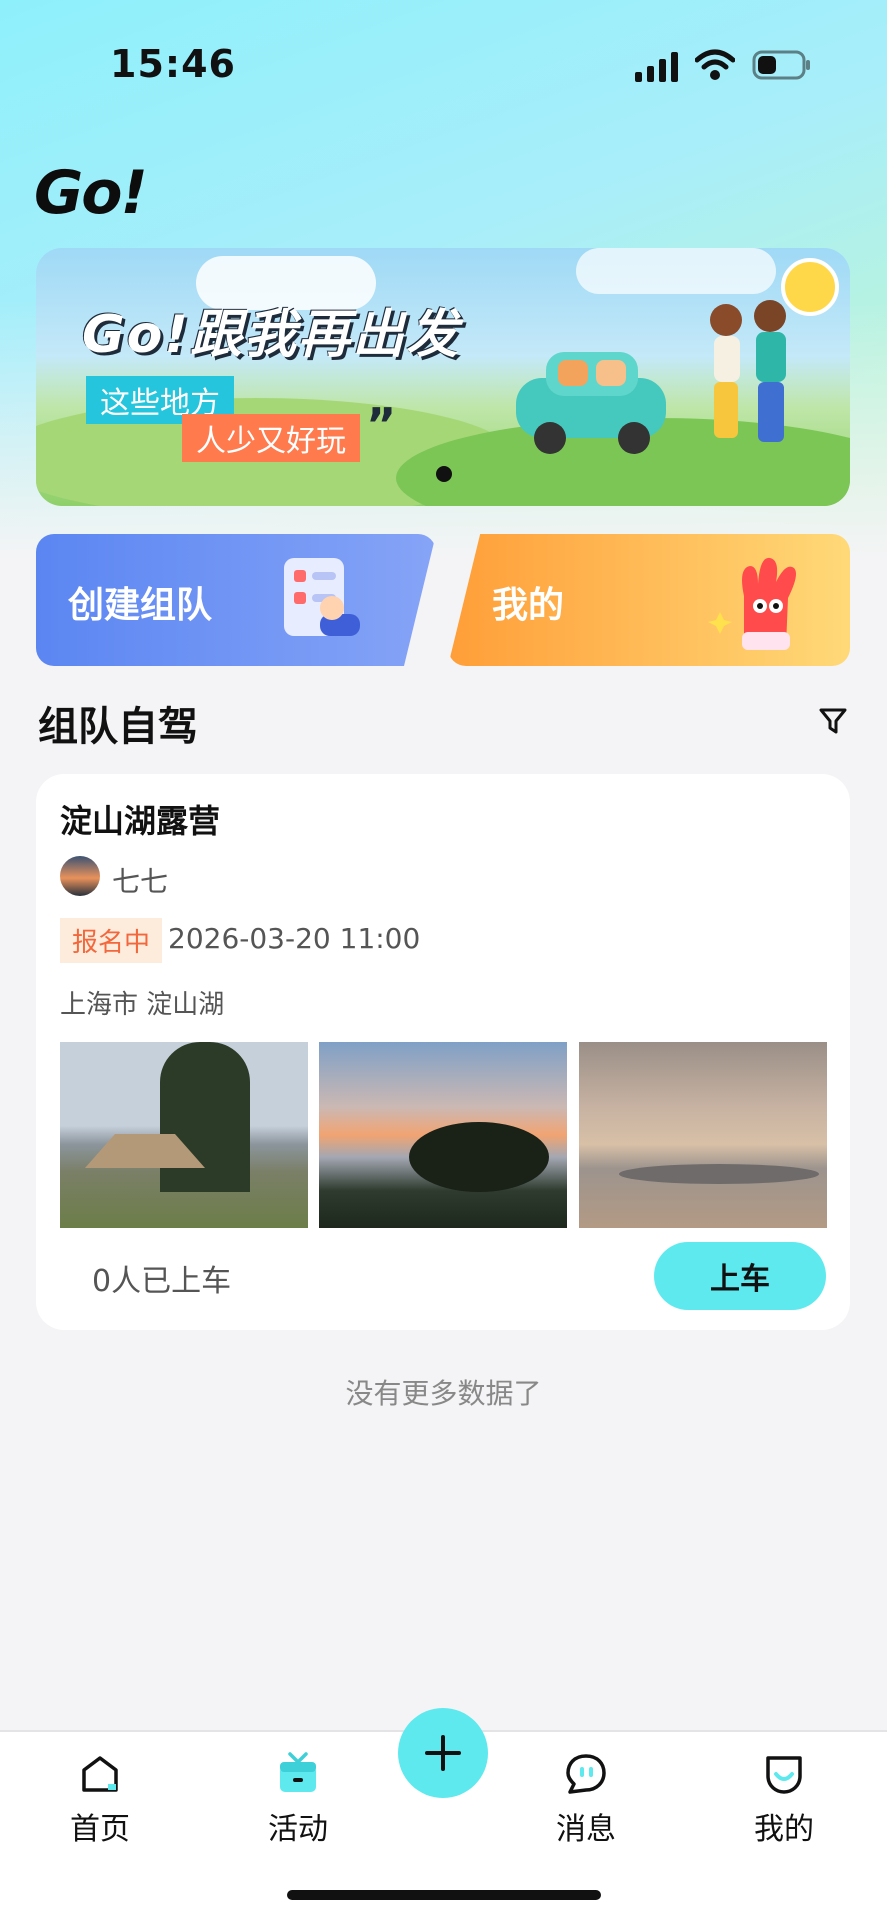 This screenshot has width=887, height=1922. I want to click on create-plus-button, so click(443, 1753).